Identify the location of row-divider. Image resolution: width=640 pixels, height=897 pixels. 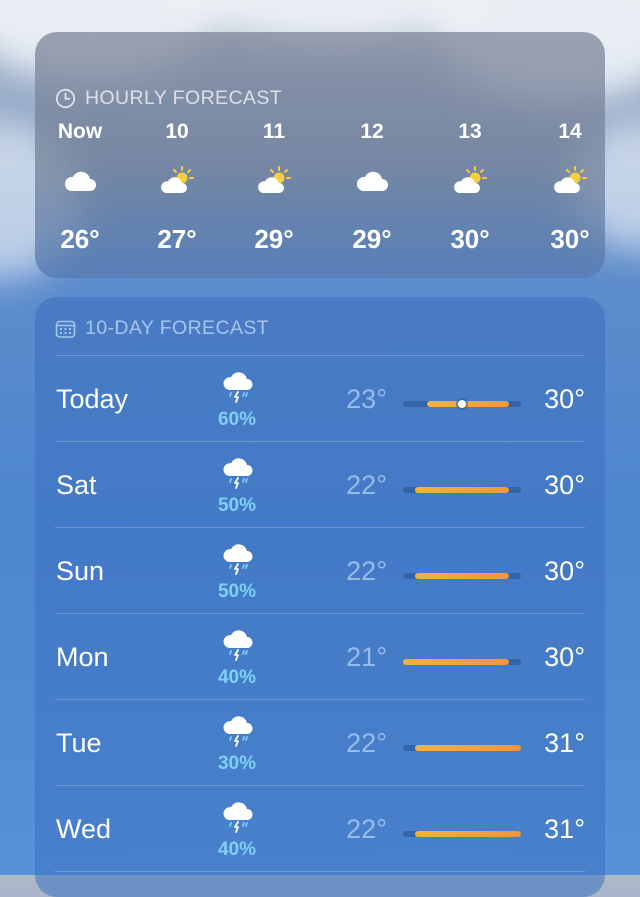
(320, 871).